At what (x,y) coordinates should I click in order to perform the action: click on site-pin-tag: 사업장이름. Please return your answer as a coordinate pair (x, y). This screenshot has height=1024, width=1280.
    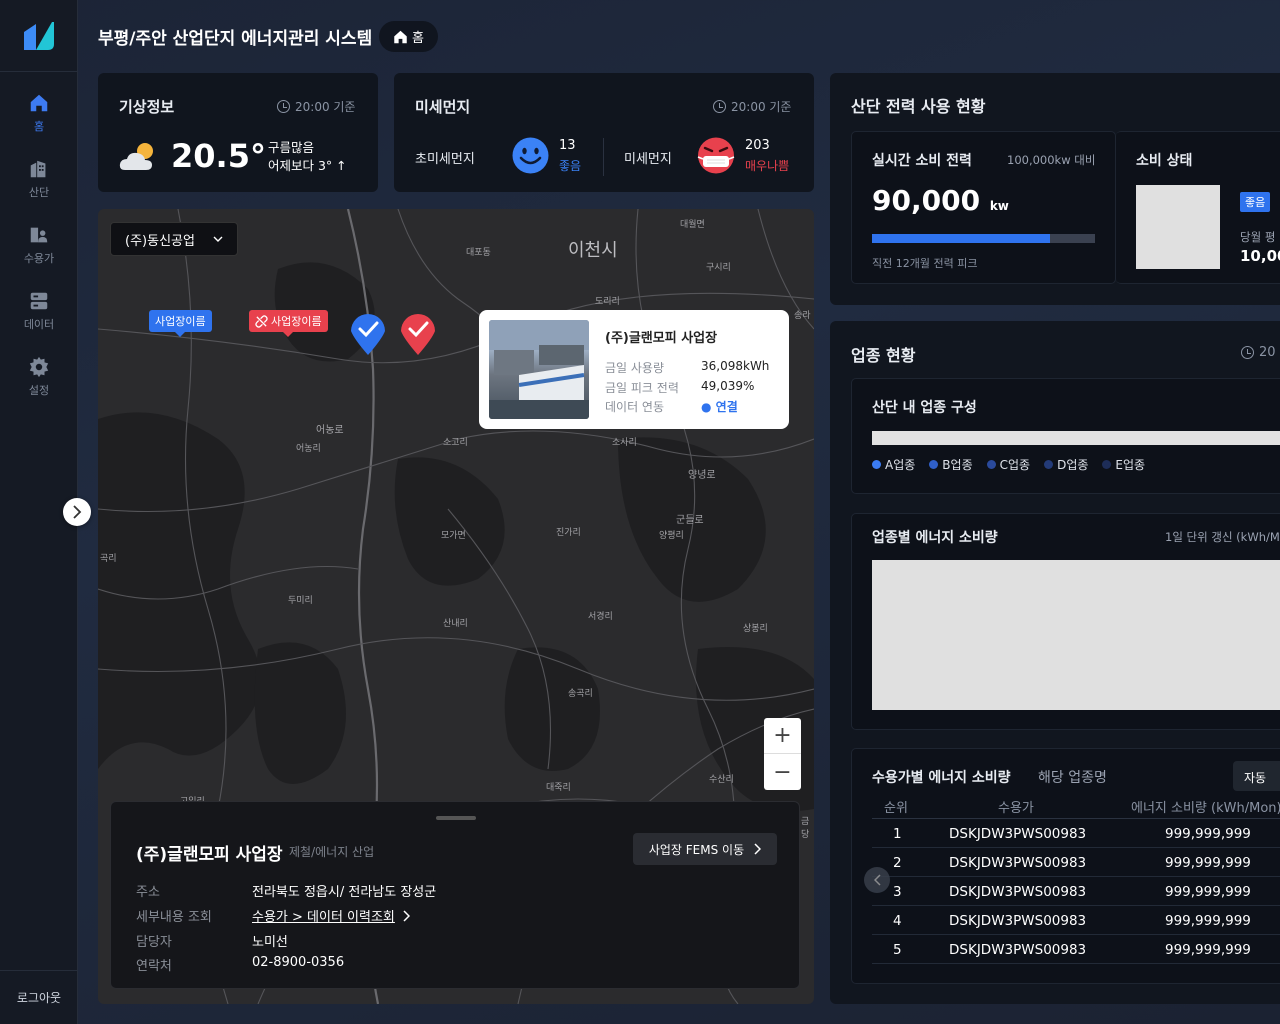
    Looking at the image, I should click on (180, 323).